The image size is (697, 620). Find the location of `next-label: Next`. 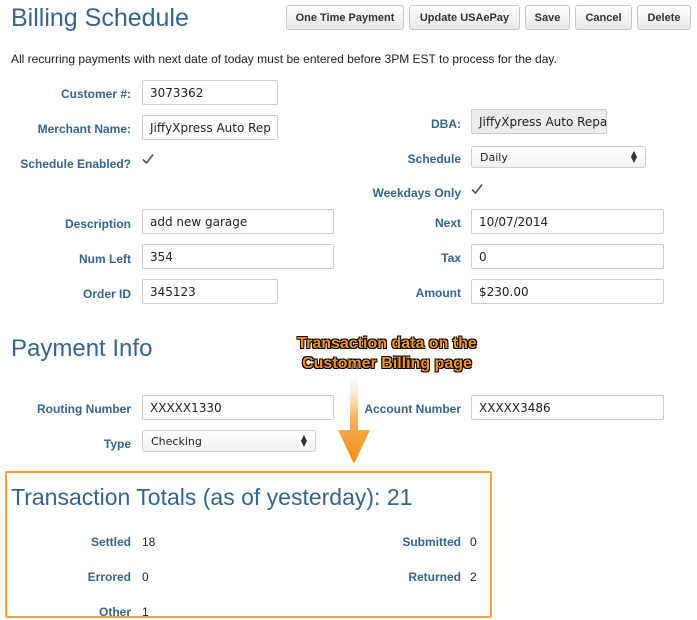

next-label: Next is located at coordinates (447, 223).